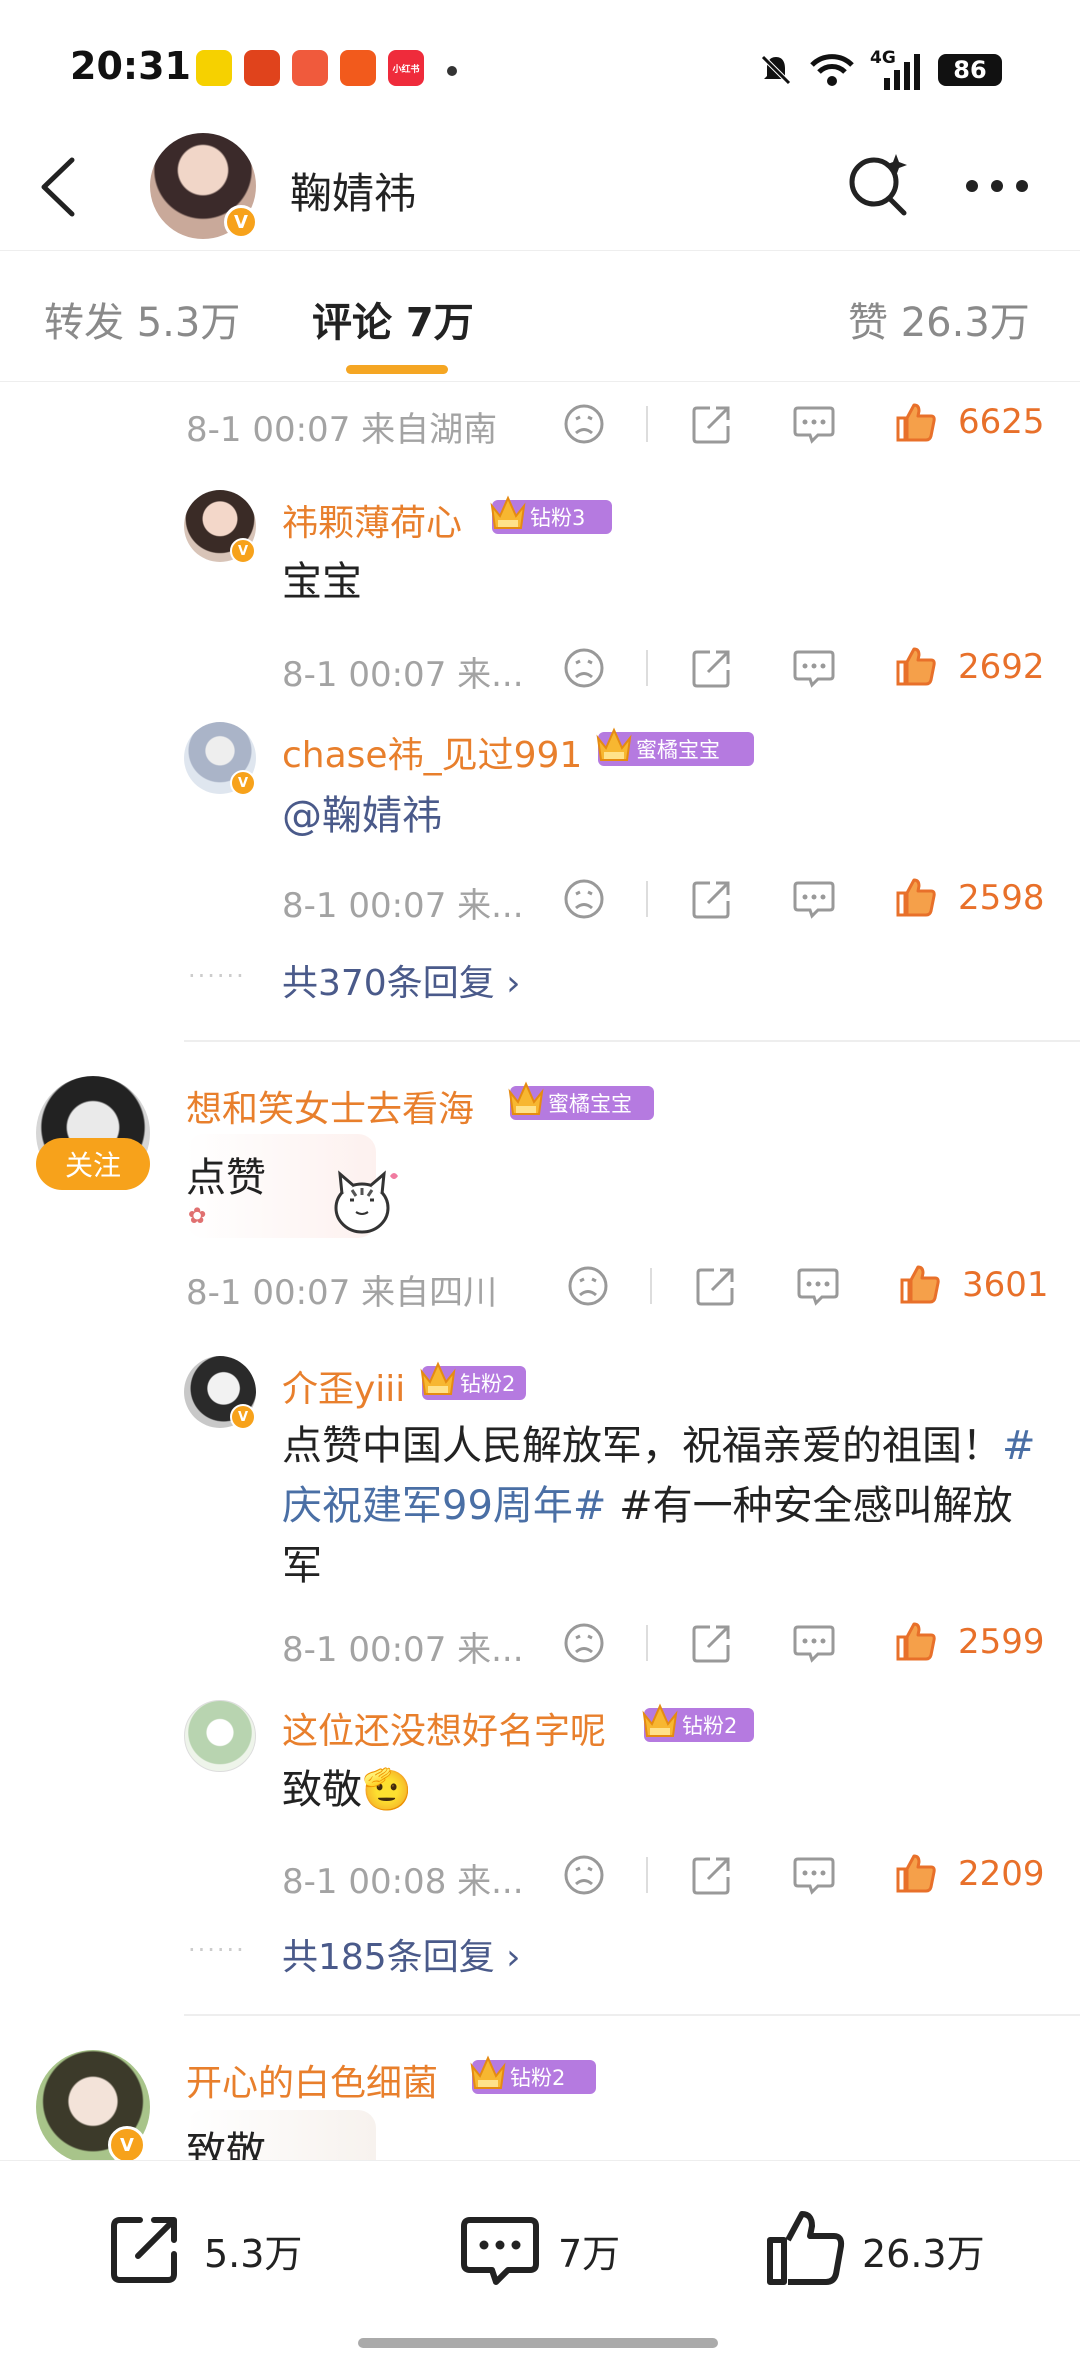 Image resolution: width=1080 pixels, height=2375 pixels. I want to click on like-count: 2209, so click(1001, 1874).